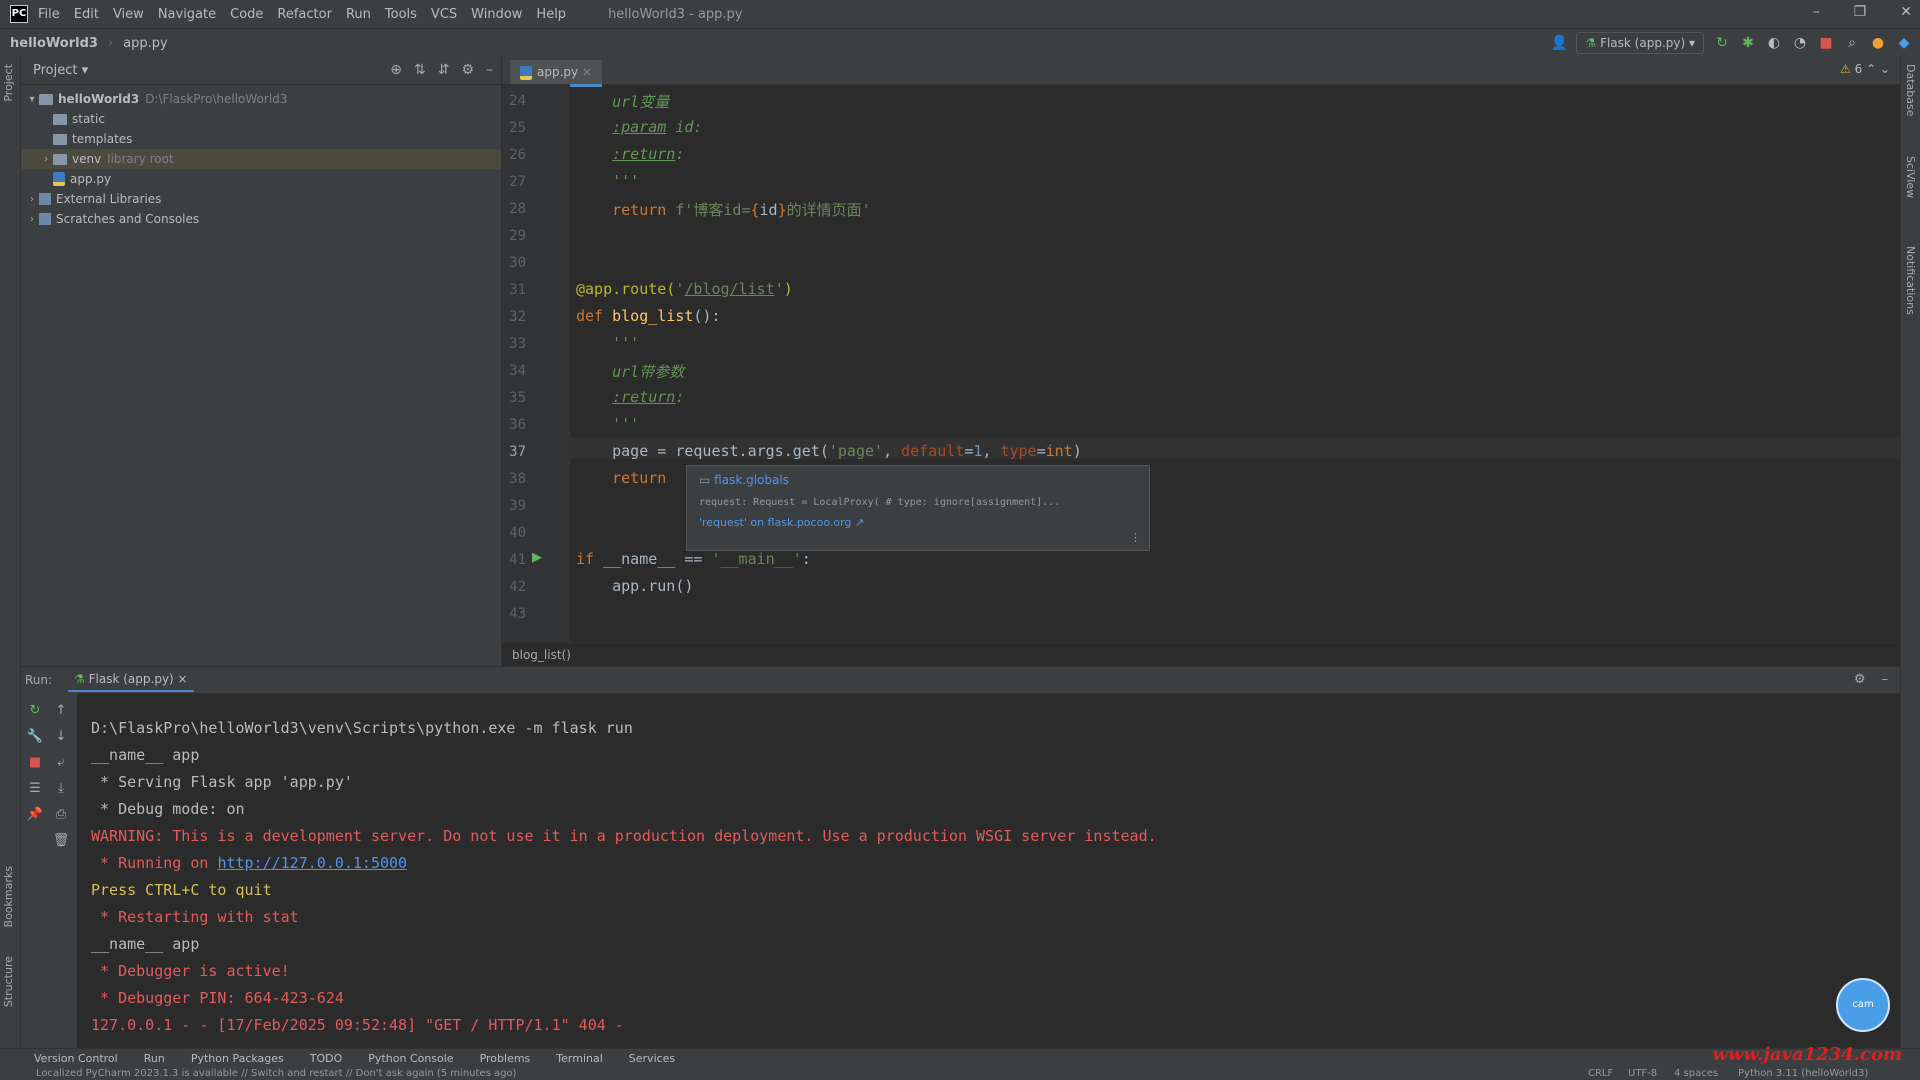 The width and height of the screenshot is (1920, 1080). I want to click on minimize-icon: –, so click(1816, 12).